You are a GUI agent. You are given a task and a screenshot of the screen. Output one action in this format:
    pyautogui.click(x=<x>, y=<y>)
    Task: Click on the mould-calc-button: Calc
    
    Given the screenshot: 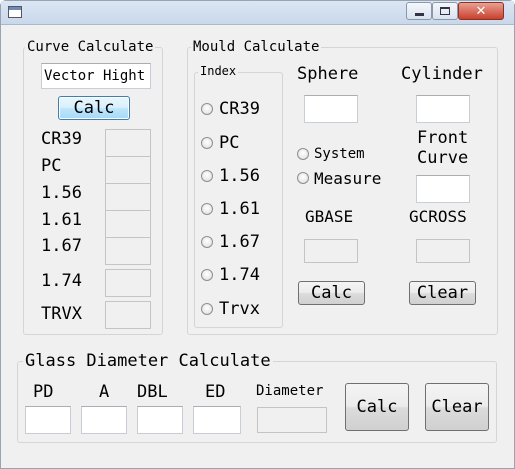 What is the action you would take?
    pyautogui.click(x=331, y=293)
    